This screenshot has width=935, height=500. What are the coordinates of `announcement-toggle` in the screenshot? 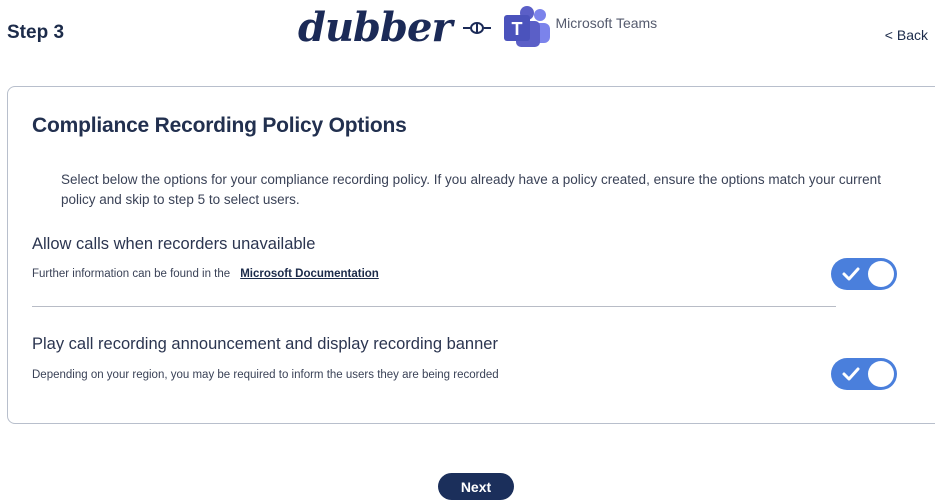 It's located at (864, 374).